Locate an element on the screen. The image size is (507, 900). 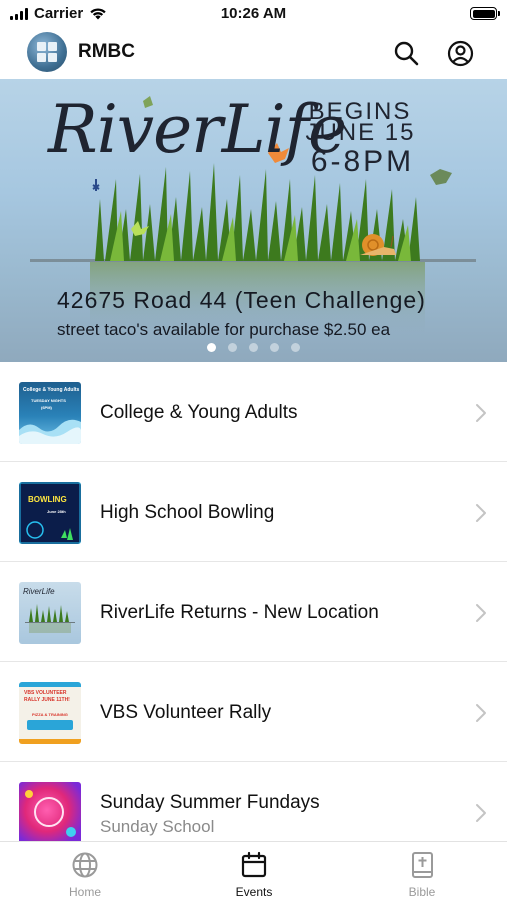
tab-home: Home is located at coordinates (85, 871).